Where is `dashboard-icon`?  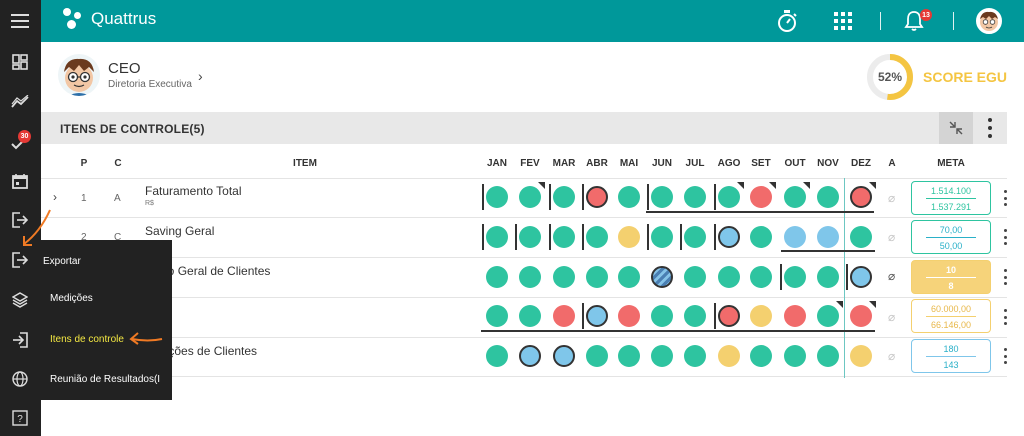 dashboard-icon is located at coordinates (20, 62).